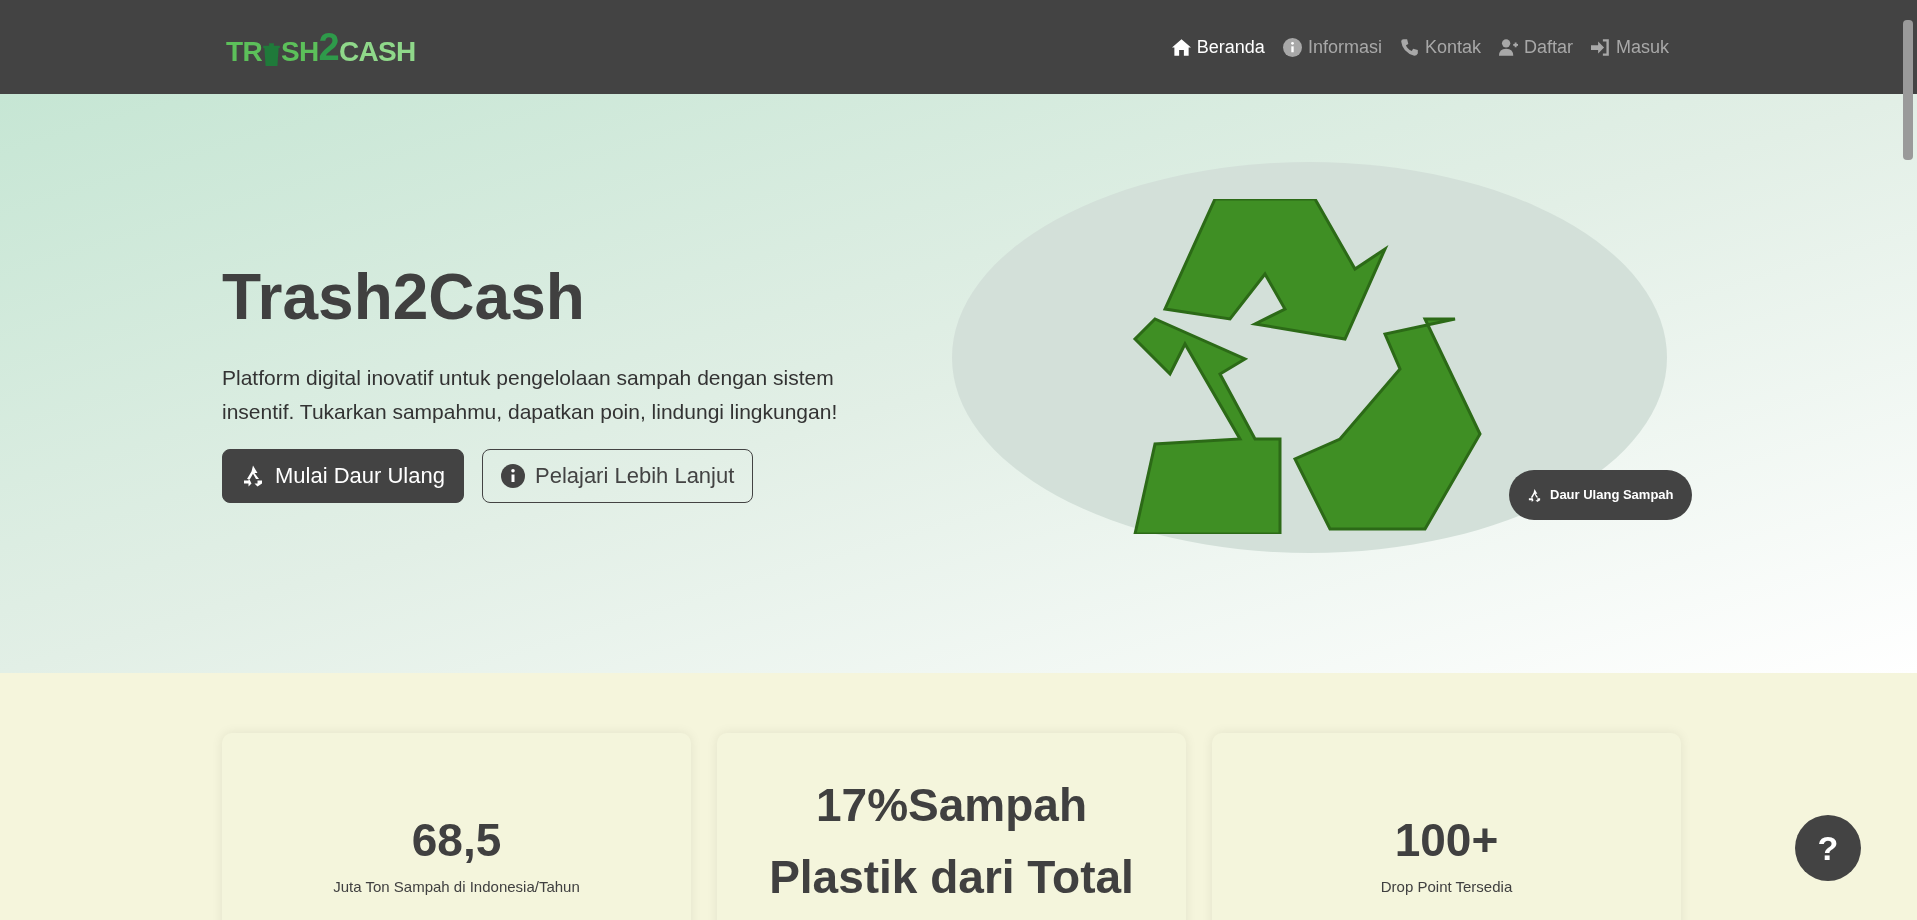  What do you see at coordinates (1508, 47) in the screenshot?
I see `add-user-icon` at bounding box center [1508, 47].